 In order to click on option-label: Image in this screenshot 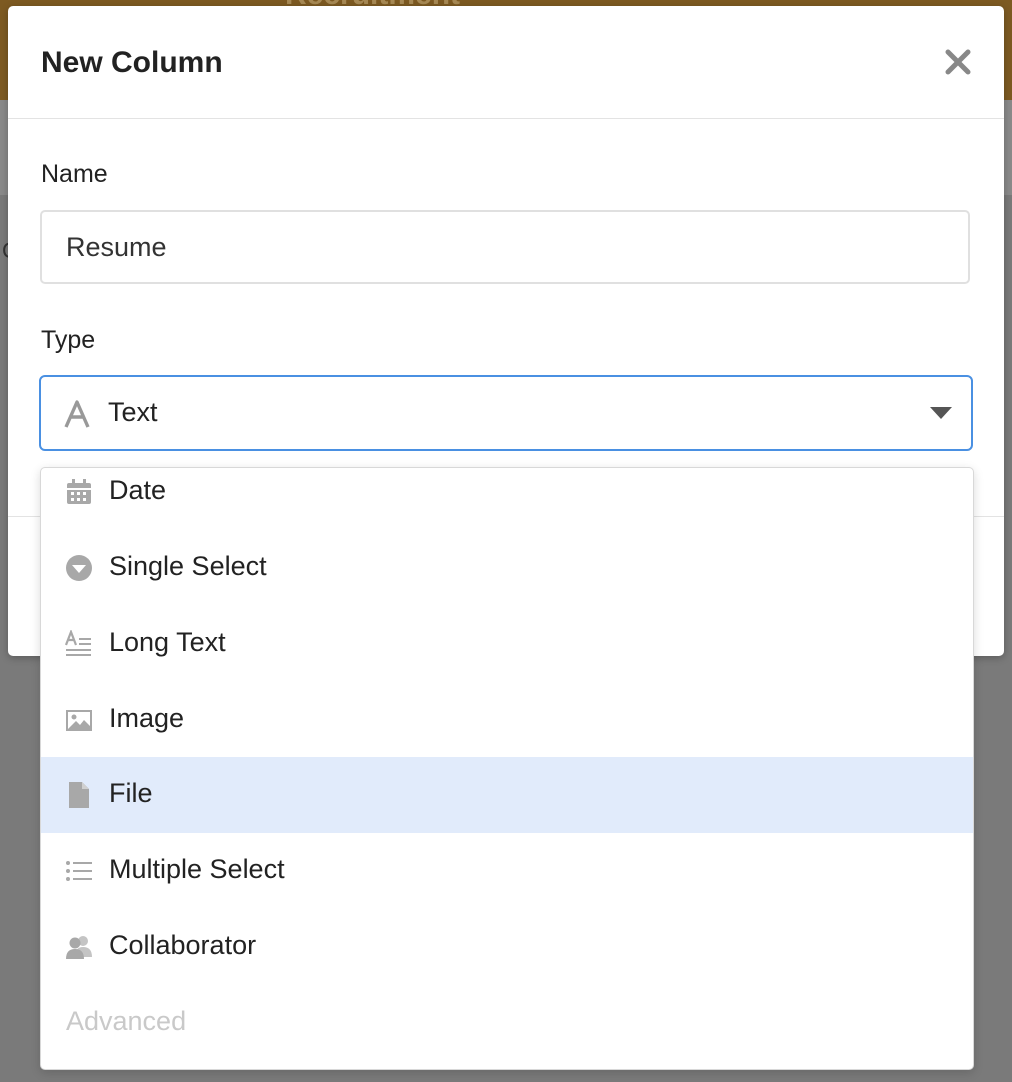, I will do `click(147, 718)`.